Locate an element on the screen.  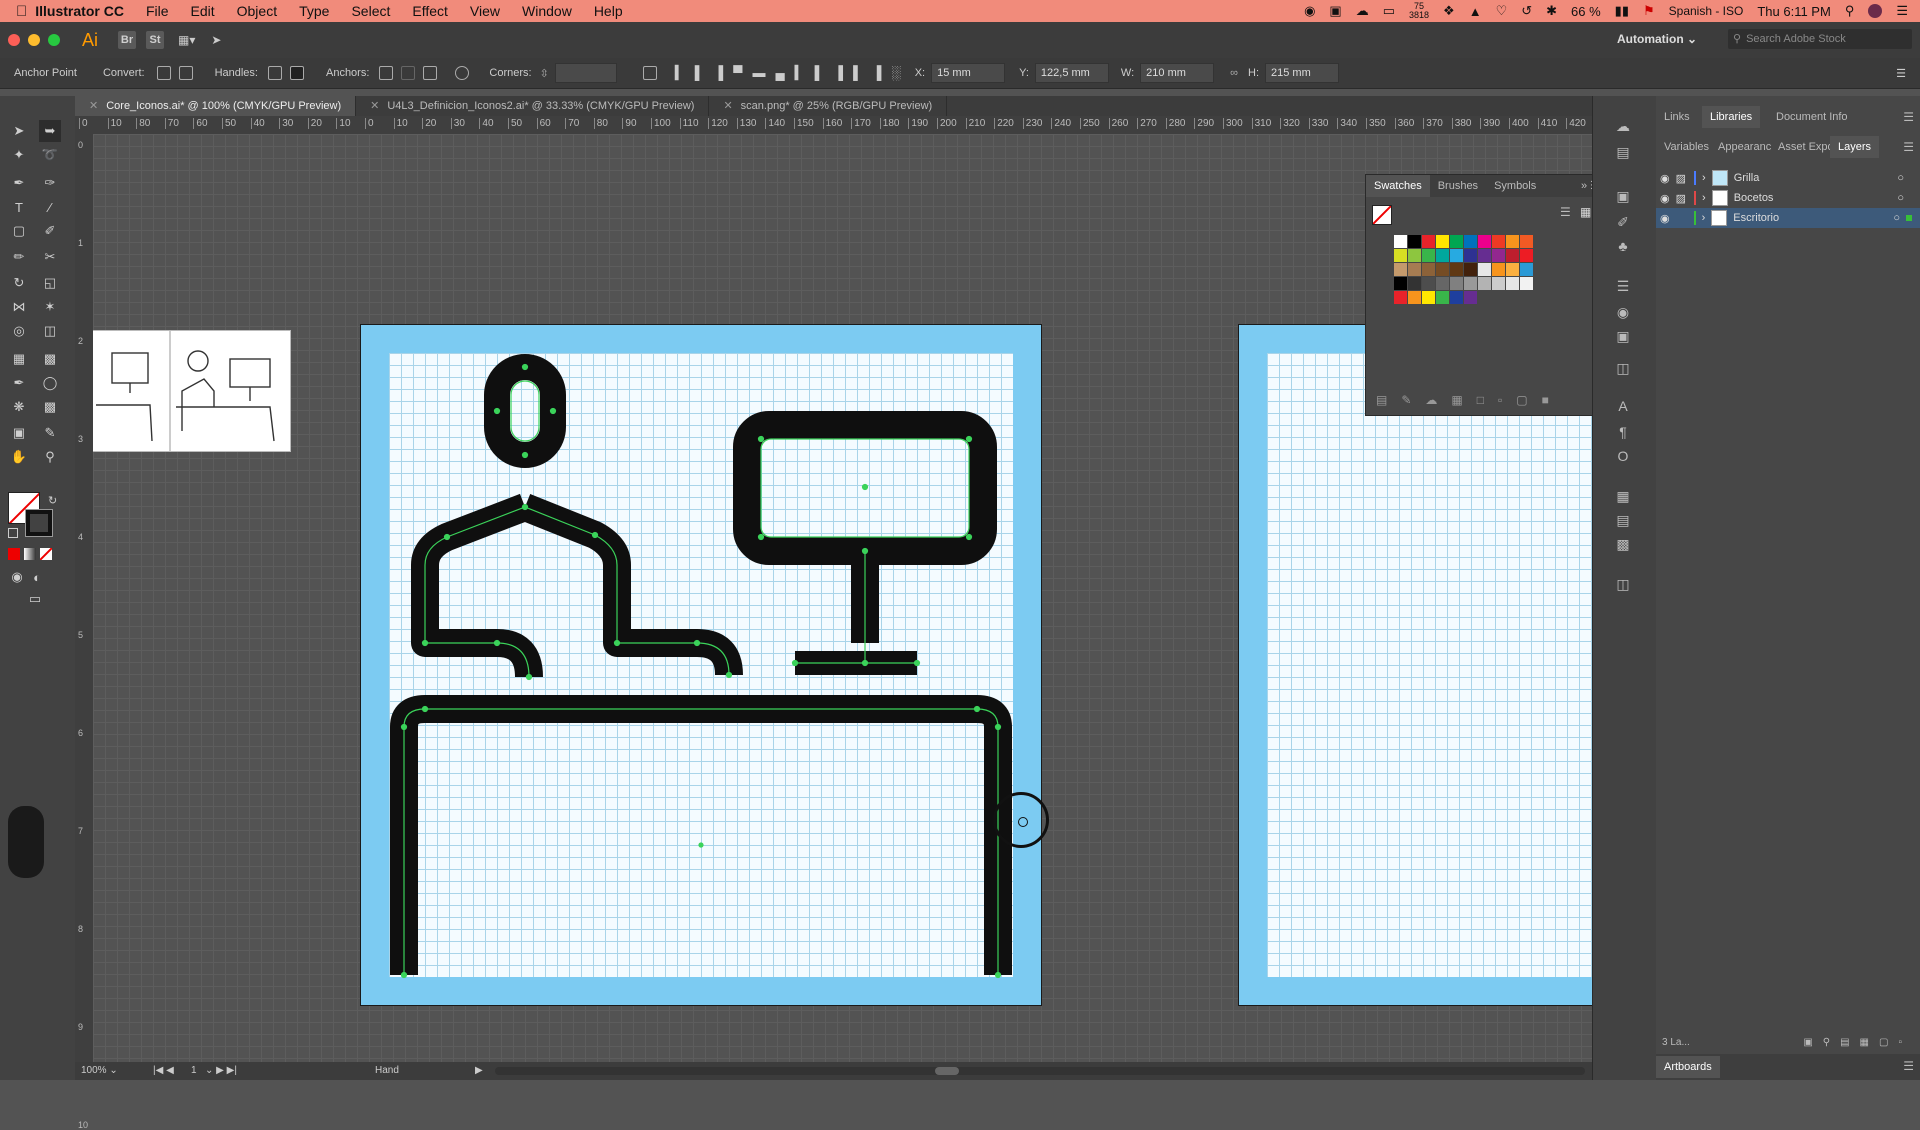
isolate-icon is located at coordinates (462, 73).